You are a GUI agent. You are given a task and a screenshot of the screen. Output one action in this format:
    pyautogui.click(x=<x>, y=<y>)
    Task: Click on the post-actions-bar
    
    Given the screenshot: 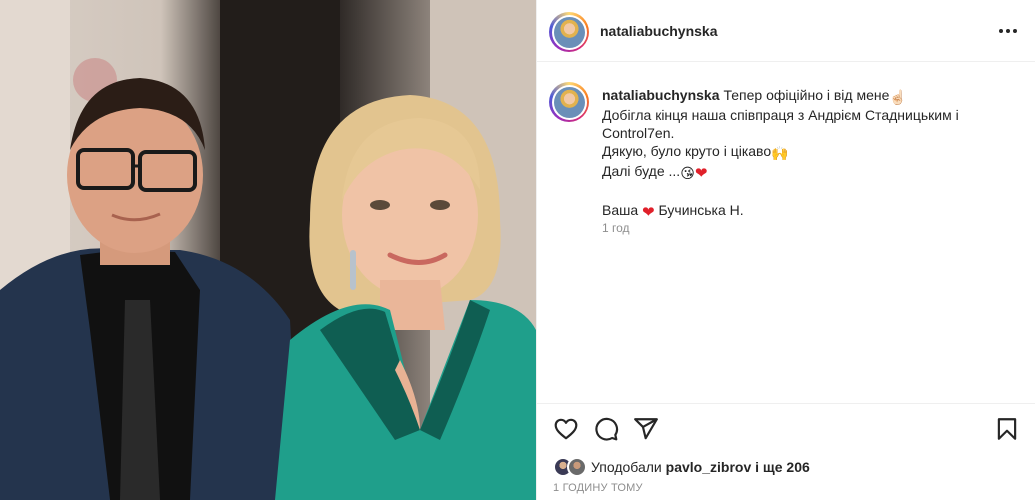 What is the action you would take?
    pyautogui.click(x=786, y=428)
    